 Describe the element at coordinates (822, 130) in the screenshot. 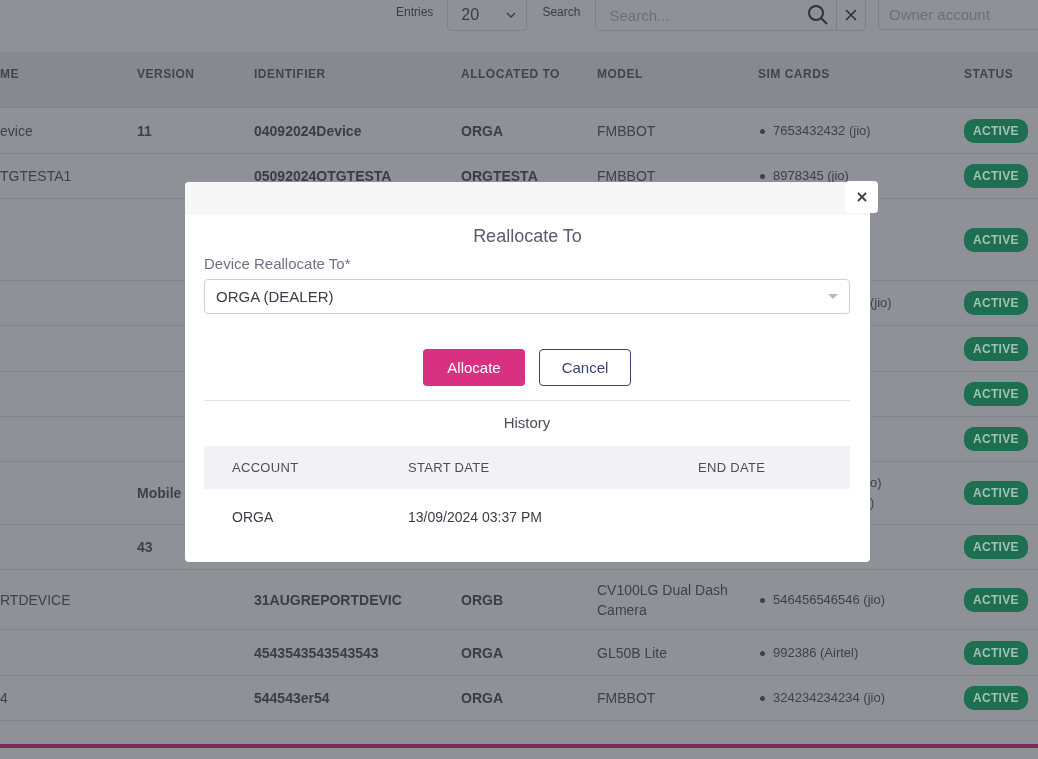

I see `sim-card-cell-text: 7653432432 (jio)` at that location.